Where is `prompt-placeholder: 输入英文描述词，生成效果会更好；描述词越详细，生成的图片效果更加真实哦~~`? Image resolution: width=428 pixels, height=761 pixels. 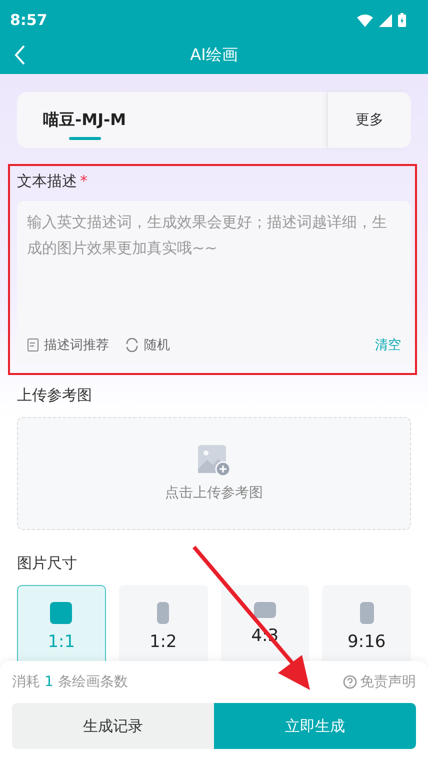 prompt-placeholder: 输入英文描述词，生成效果会更好；描述词越详细，生成的图片效果更加真实哦~~ is located at coordinates (207, 235).